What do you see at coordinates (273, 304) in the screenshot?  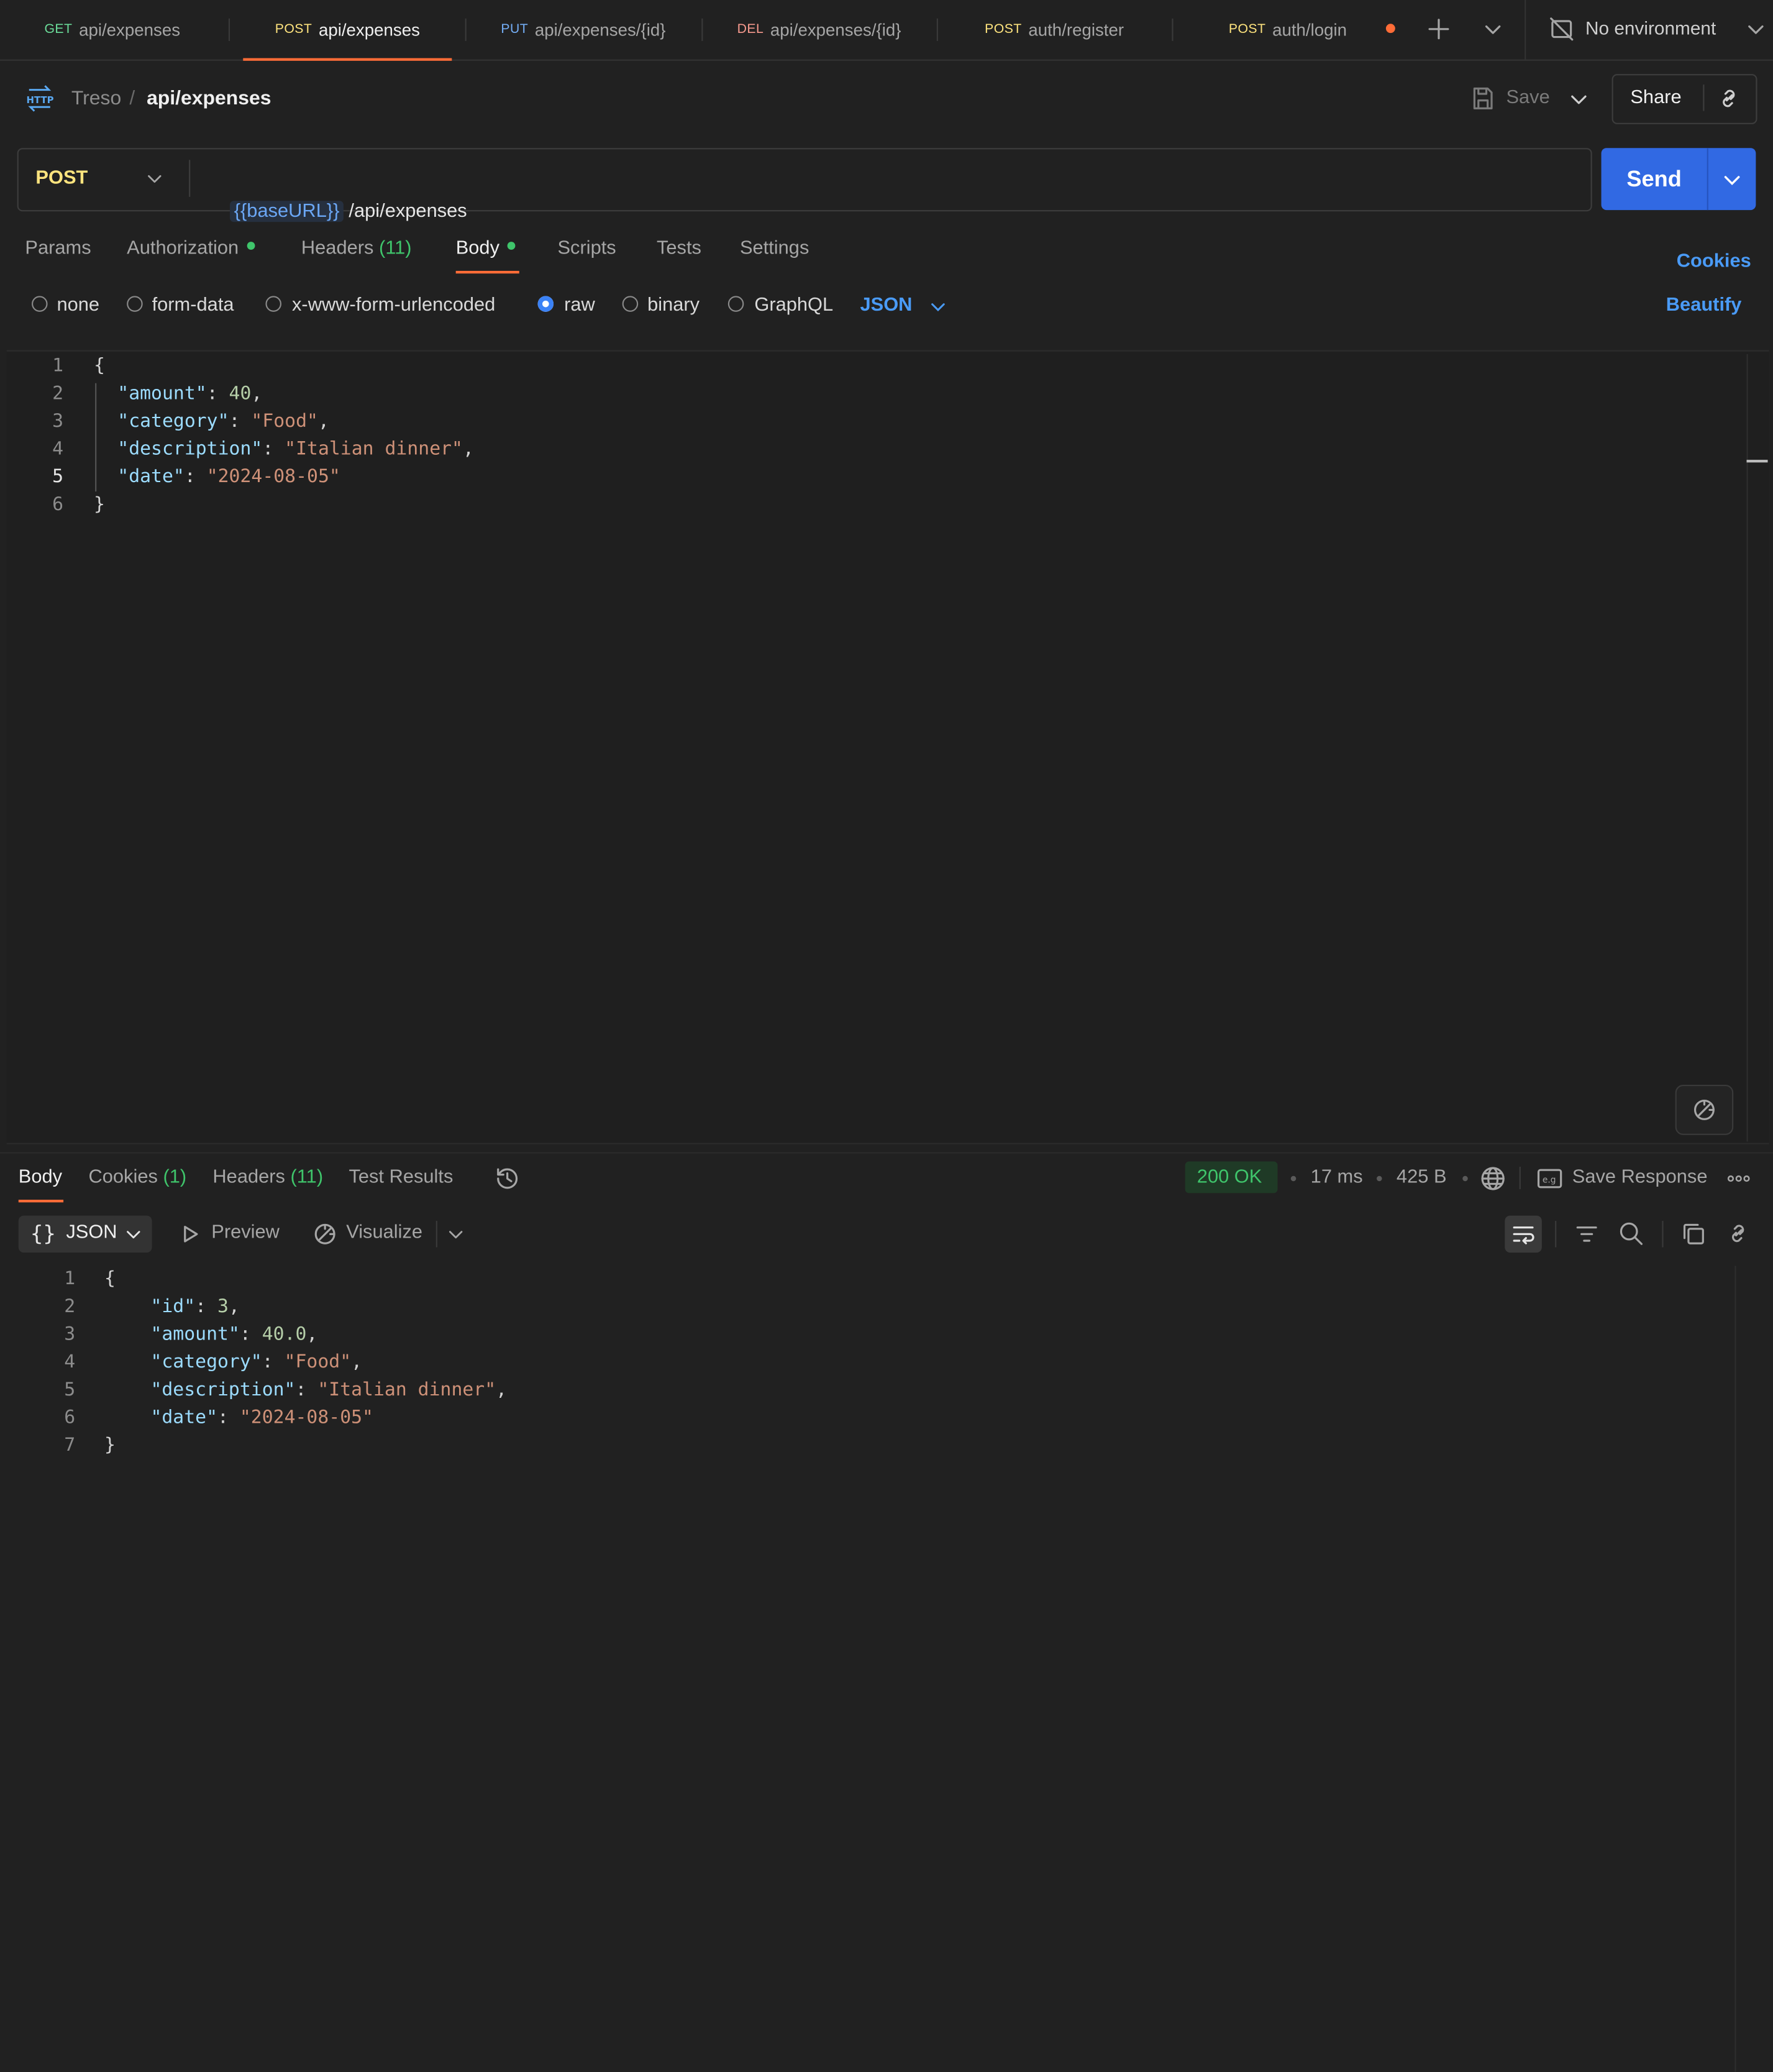 I see `radio-urlencoded` at bounding box center [273, 304].